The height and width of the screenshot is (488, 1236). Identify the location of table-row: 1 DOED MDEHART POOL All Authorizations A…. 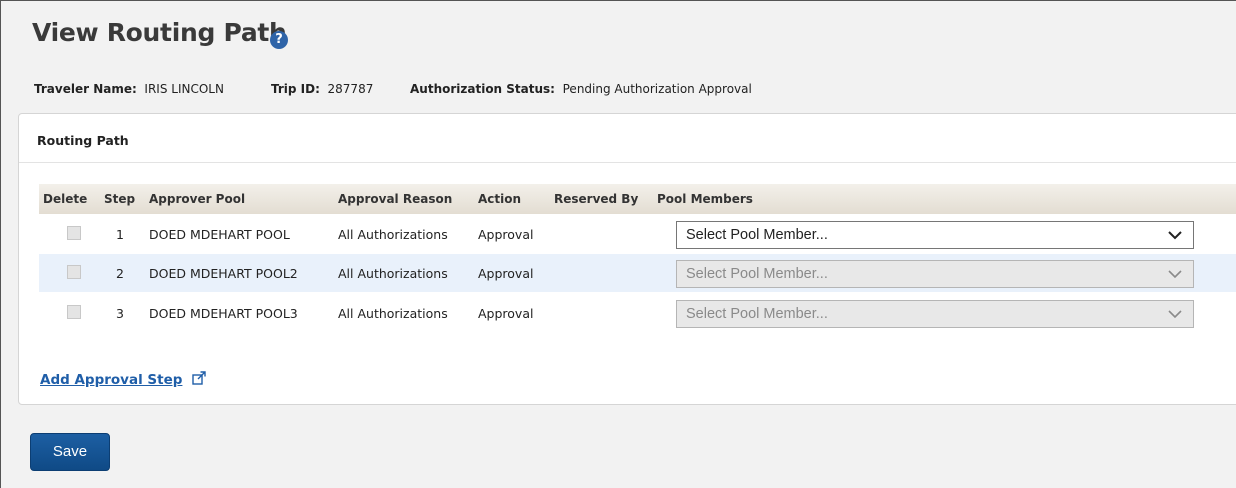
(637, 234).